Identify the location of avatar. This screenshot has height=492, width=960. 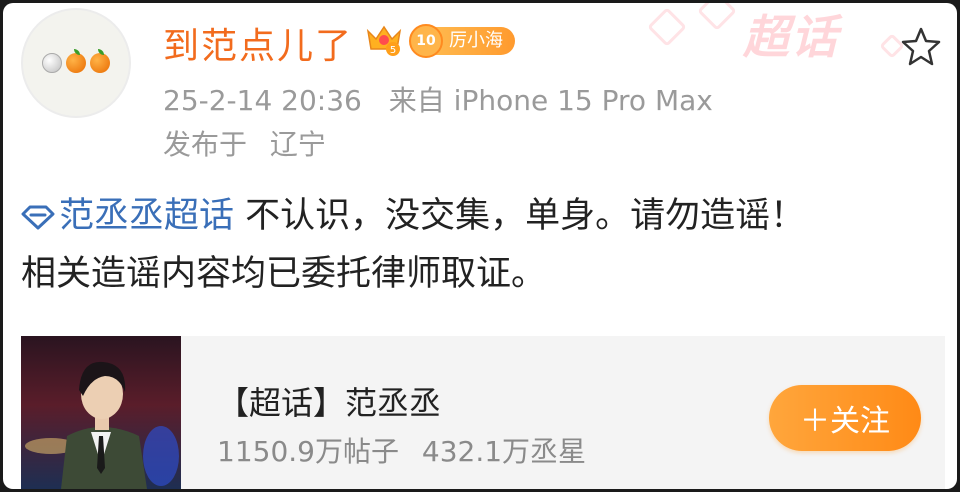
(76, 63).